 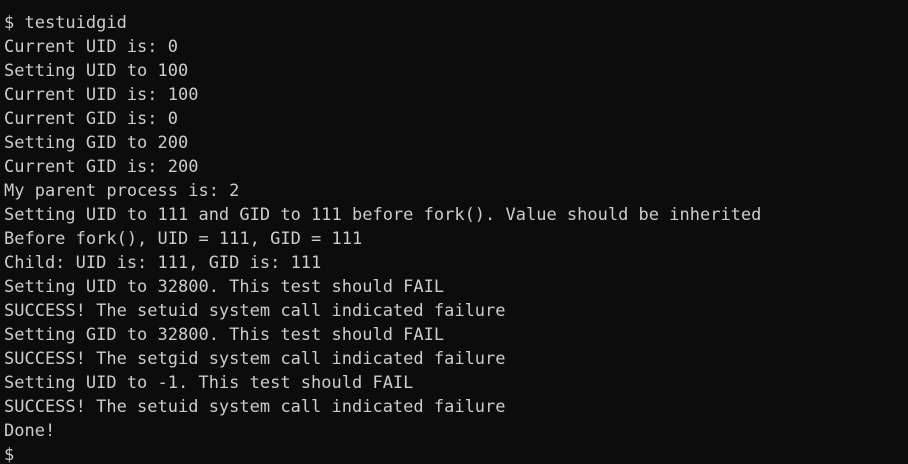 What do you see at coordinates (101, 167) in the screenshot?
I see `terminal-line: Current GID is: 200` at bounding box center [101, 167].